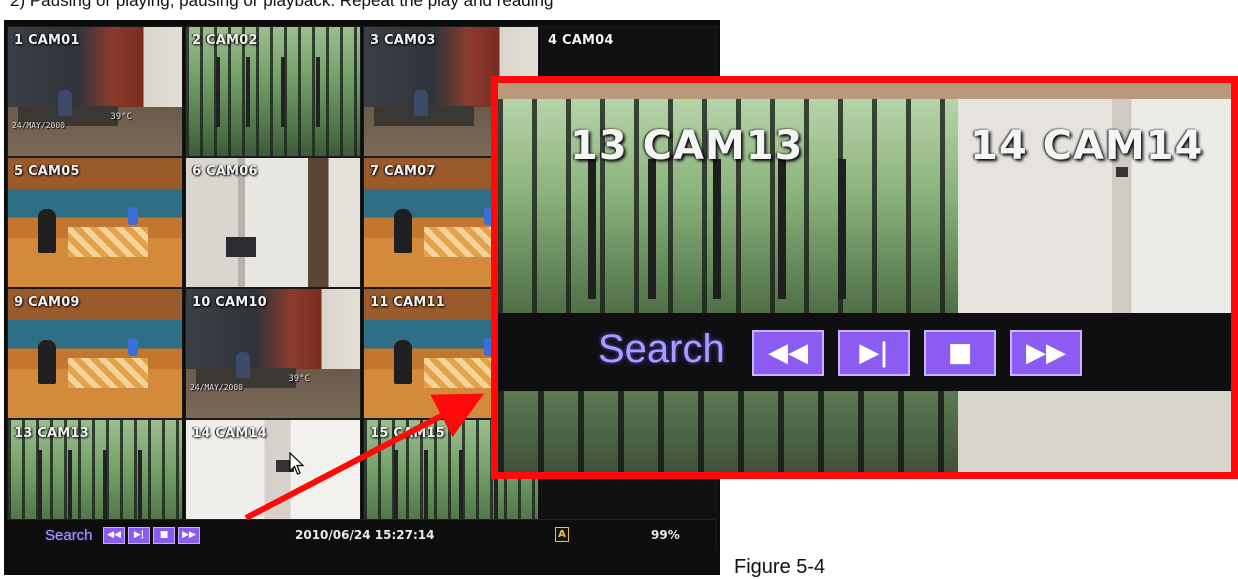 Image resolution: width=1238 pixels, height=579 pixels. I want to click on zoom-rewind-button: ◀◀, so click(788, 353).